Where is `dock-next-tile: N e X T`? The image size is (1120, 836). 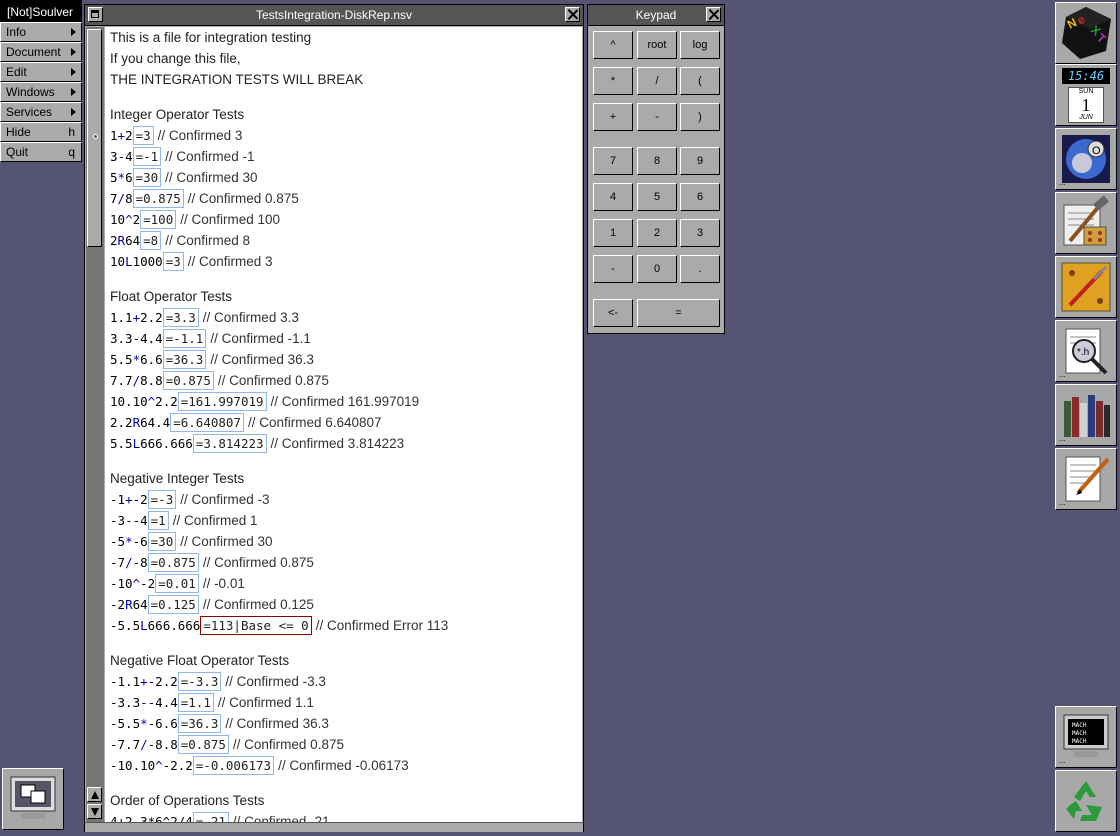 dock-next-tile: N e X T is located at coordinates (1086, 33).